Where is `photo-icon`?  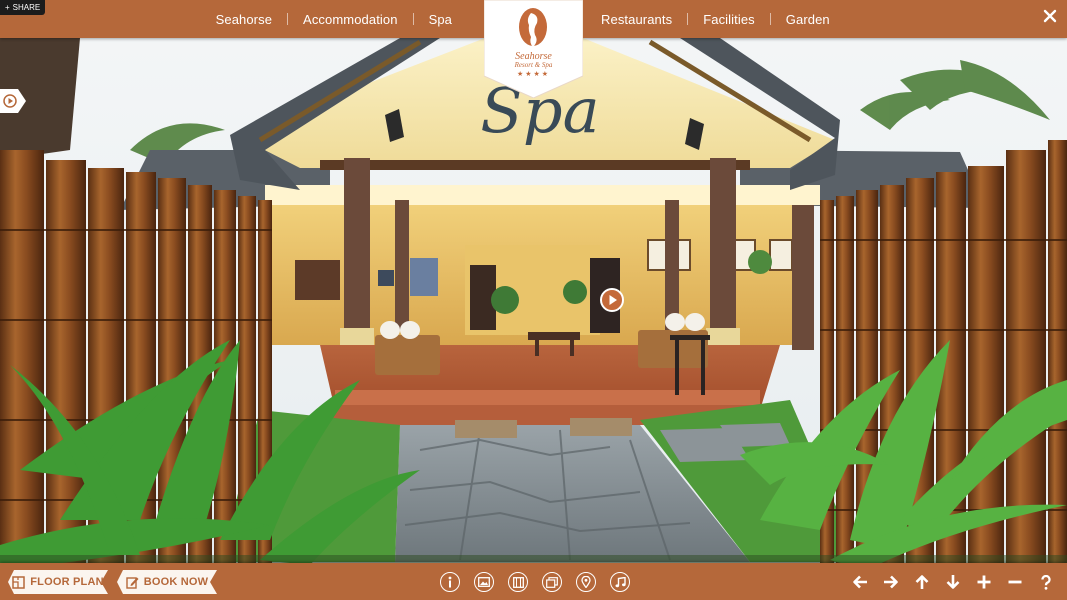
photo-icon is located at coordinates (484, 582).